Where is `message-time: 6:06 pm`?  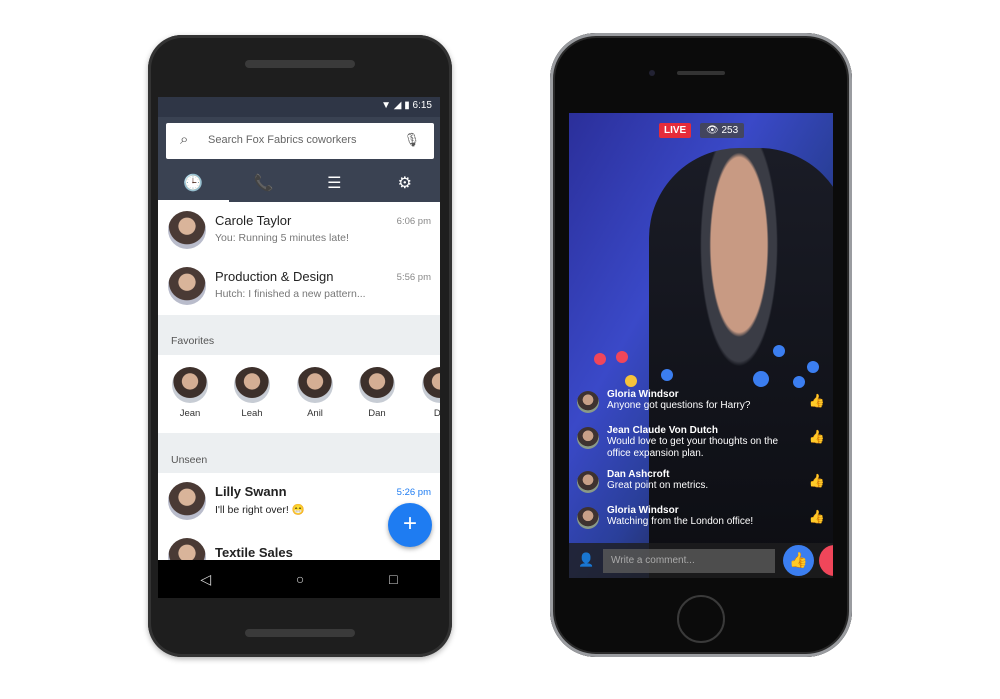 message-time: 6:06 pm is located at coordinates (413, 221).